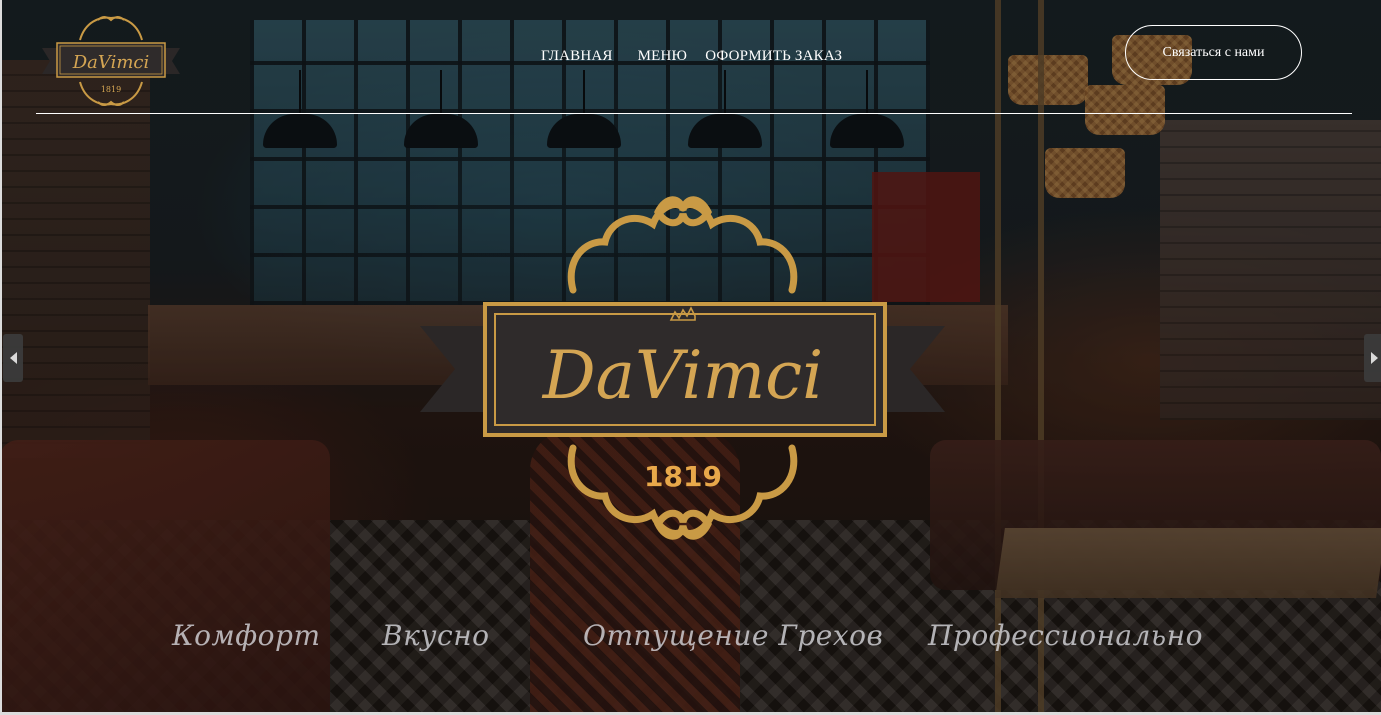 The image size is (1381, 715). What do you see at coordinates (1065, 635) in the screenshot?
I see `tagline-professional: Профессионально` at bounding box center [1065, 635].